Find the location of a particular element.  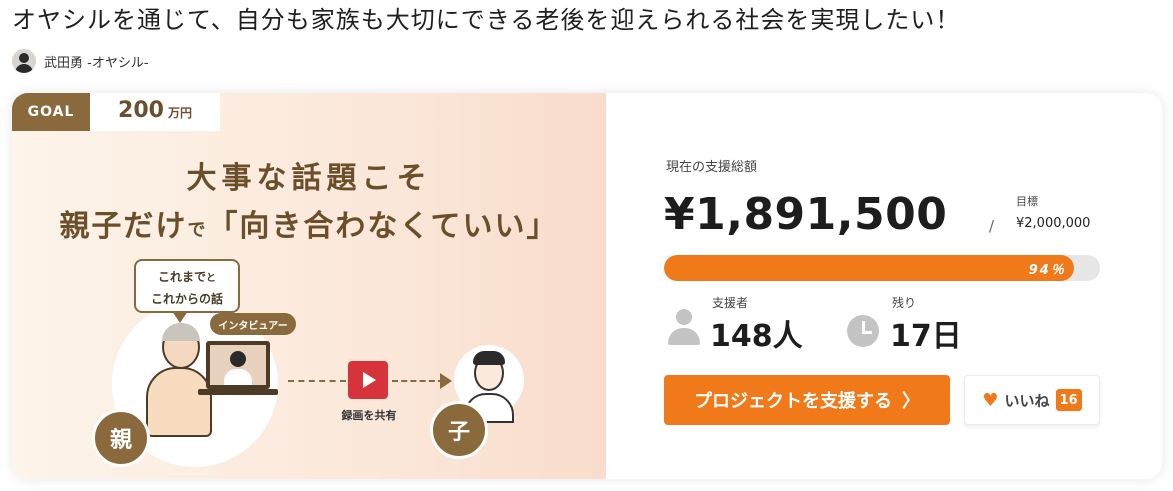

support-button-label: プロジェクトを支援する is located at coordinates (793, 401).